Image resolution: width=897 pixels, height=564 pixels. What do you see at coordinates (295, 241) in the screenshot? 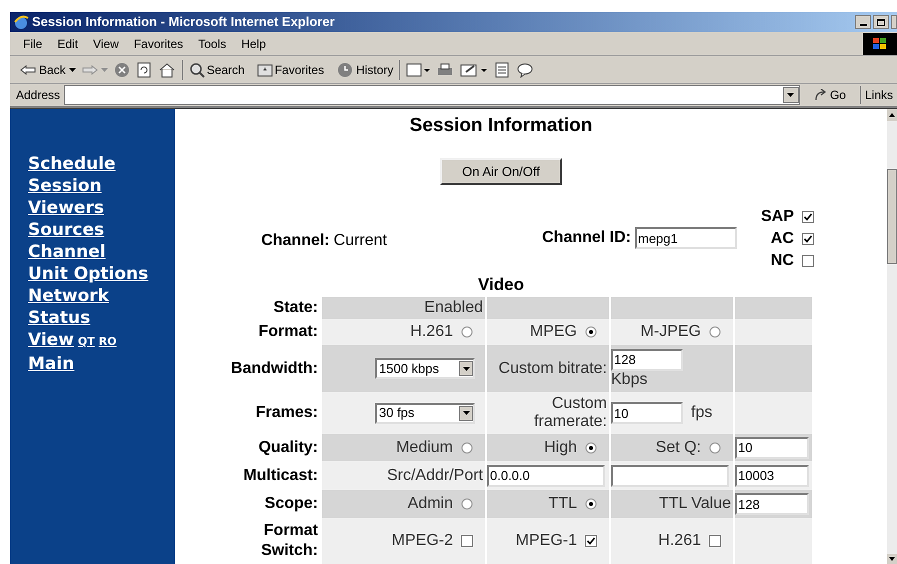
I see `channel-label: Channel:` at bounding box center [295, 241].